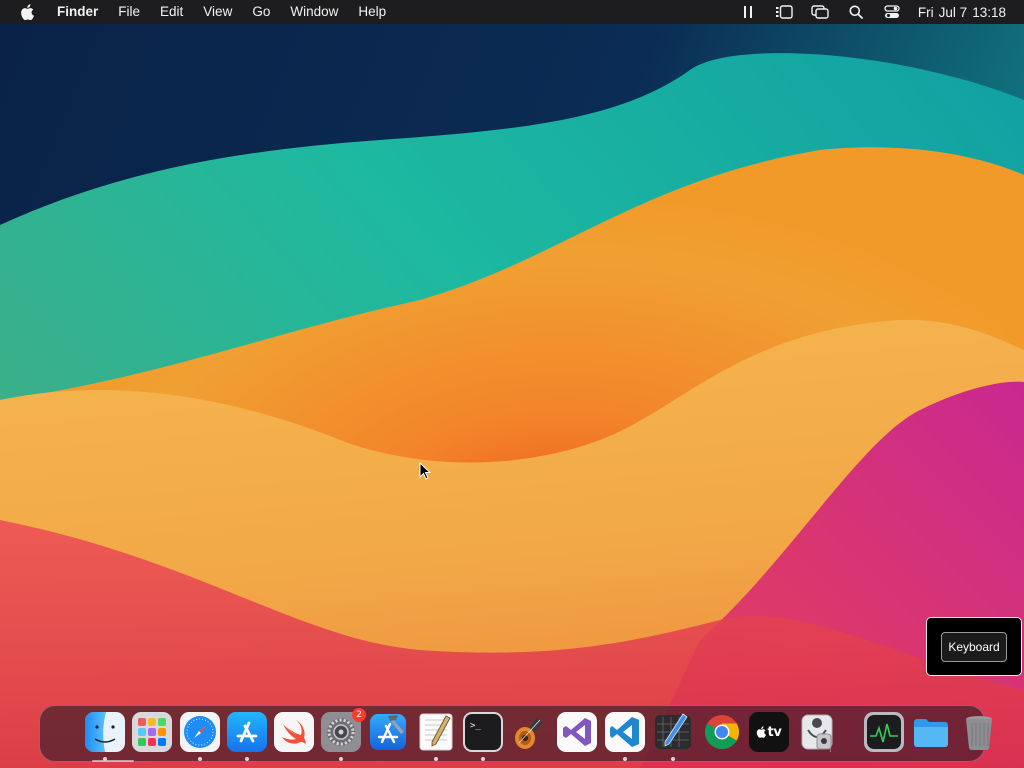  I want to click on menu-edit: Edit, so click(171, 12).